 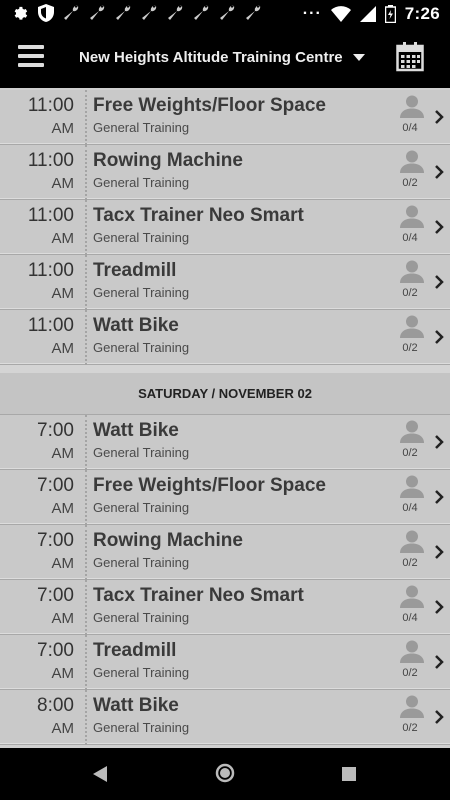 I want to click on overflow-dots: ···, so click(x=312, y=13).